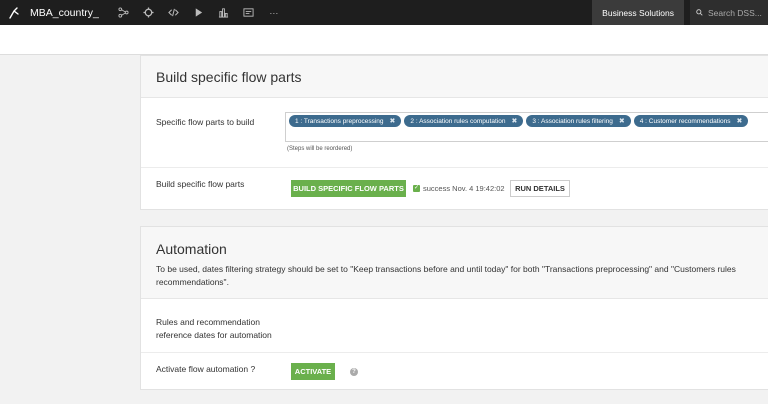 This screenshot has width=768, height=404. Describe the element at coordinates (699, 12) in the screenshot. I see `search-icon` at that location.